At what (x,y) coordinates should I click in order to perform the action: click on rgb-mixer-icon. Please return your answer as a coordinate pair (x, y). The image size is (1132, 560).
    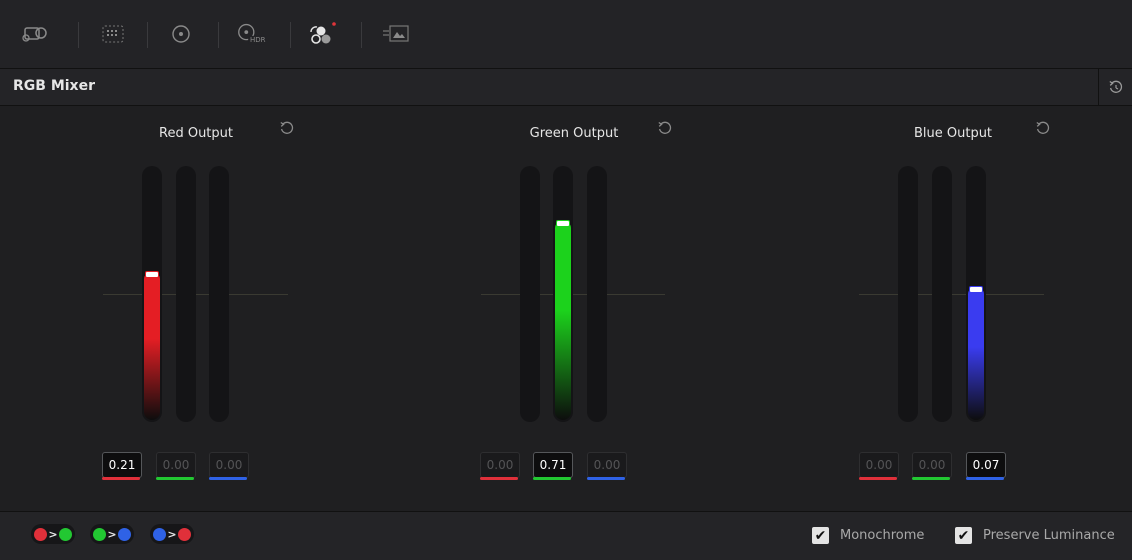
    Looking at the image, I should click on (322, 34).